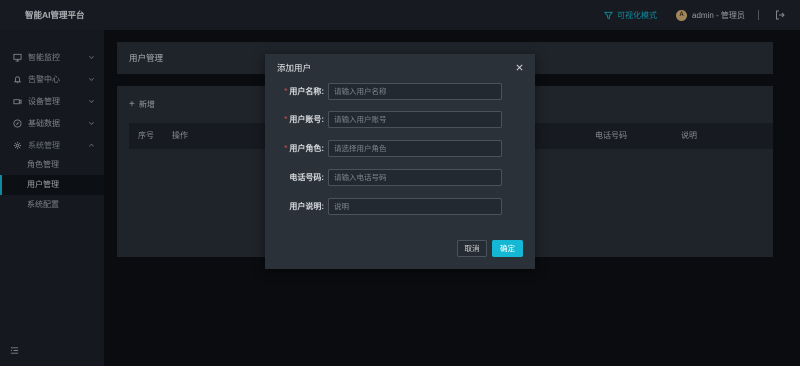  I want to click on username-input, so click(415, 91).